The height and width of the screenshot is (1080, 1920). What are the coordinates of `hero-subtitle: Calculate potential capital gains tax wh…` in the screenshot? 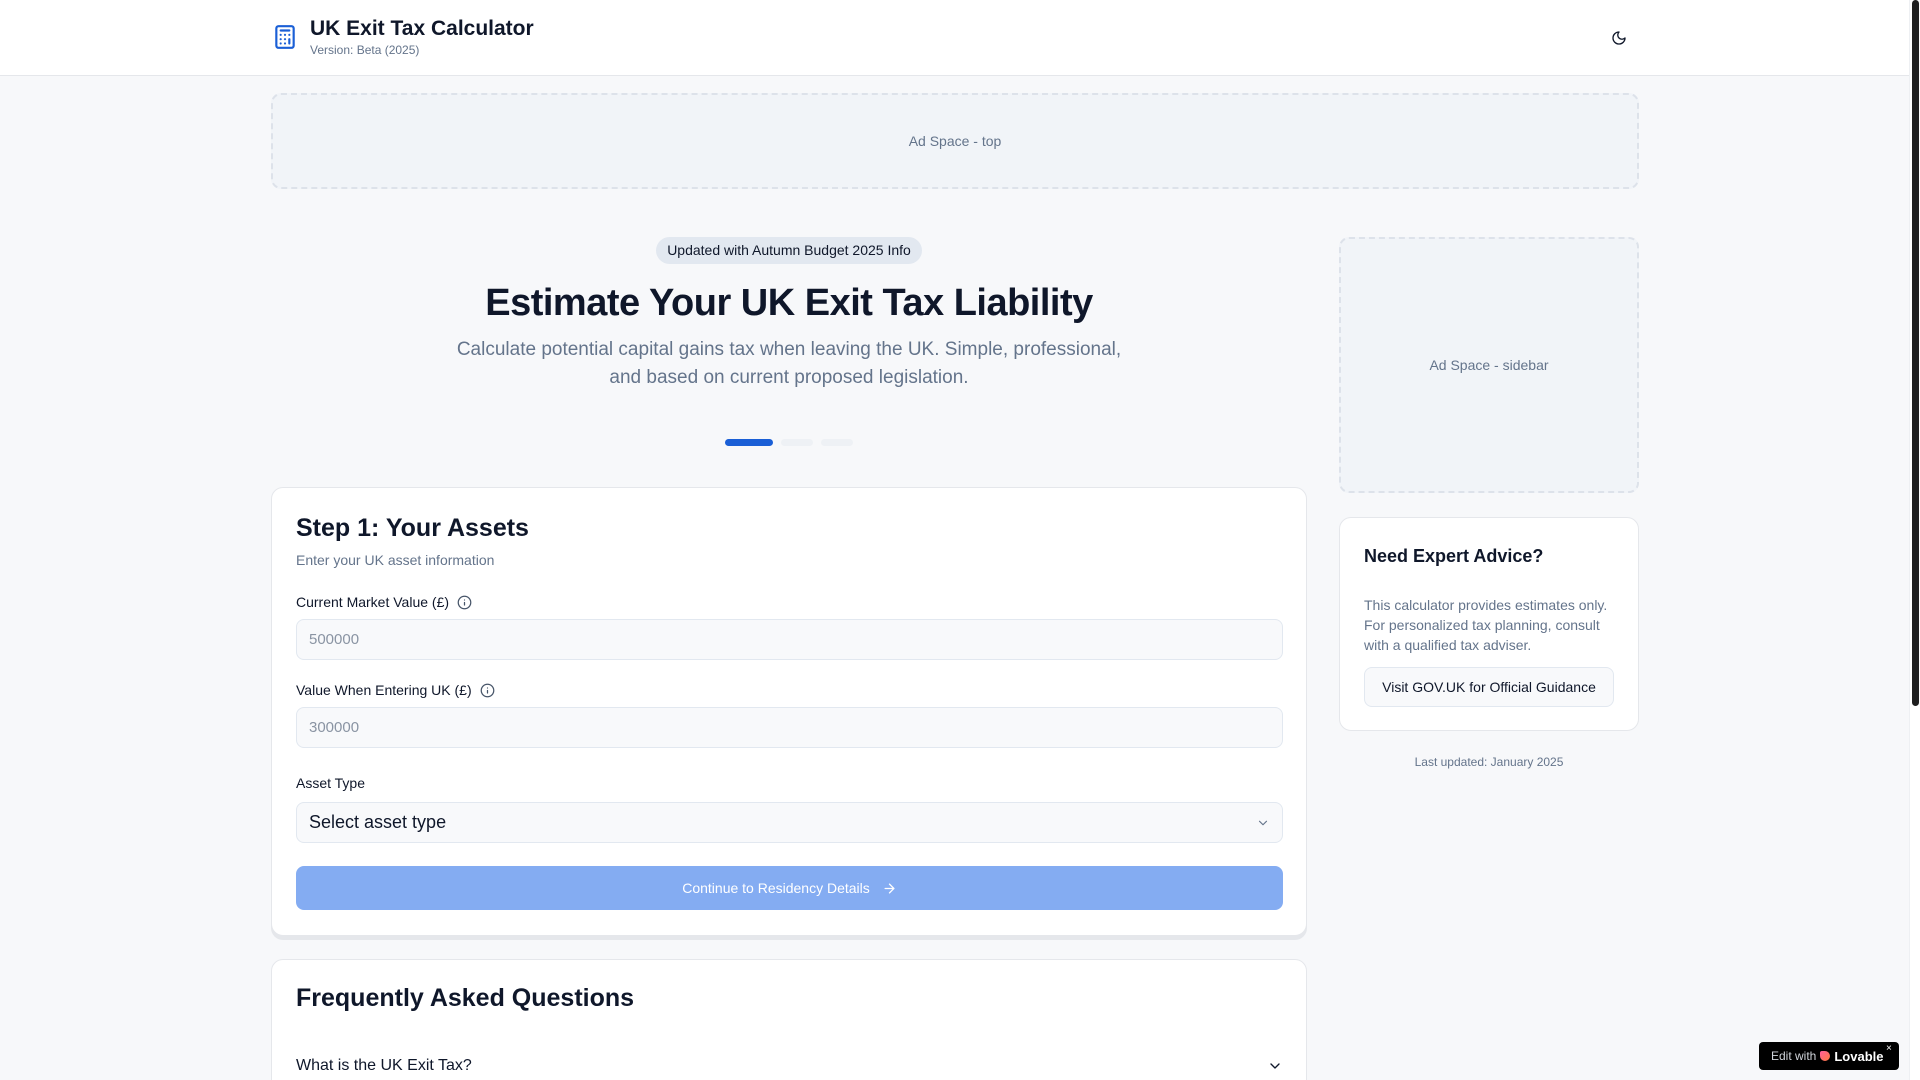 It's located at (789, 363).